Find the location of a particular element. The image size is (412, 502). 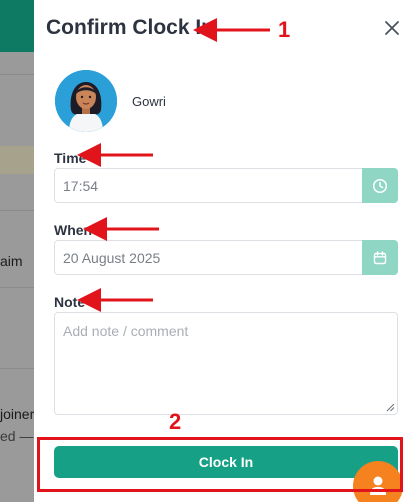

when-label: When is located at coordinates (73, 230).